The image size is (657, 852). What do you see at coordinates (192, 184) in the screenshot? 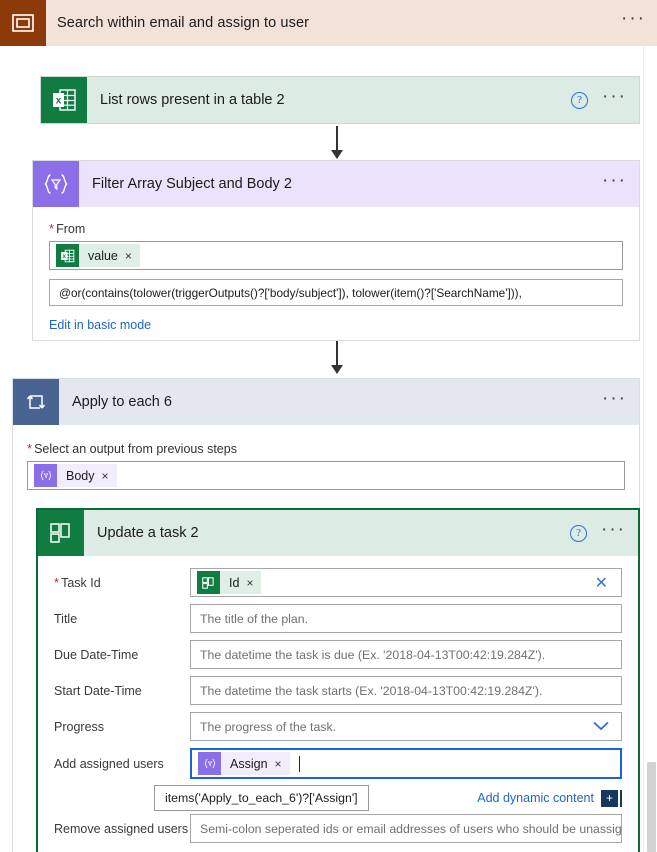
I see `card-title-filter-array: Filter Array Subject and Body 2` at bounding box center [192, 184].